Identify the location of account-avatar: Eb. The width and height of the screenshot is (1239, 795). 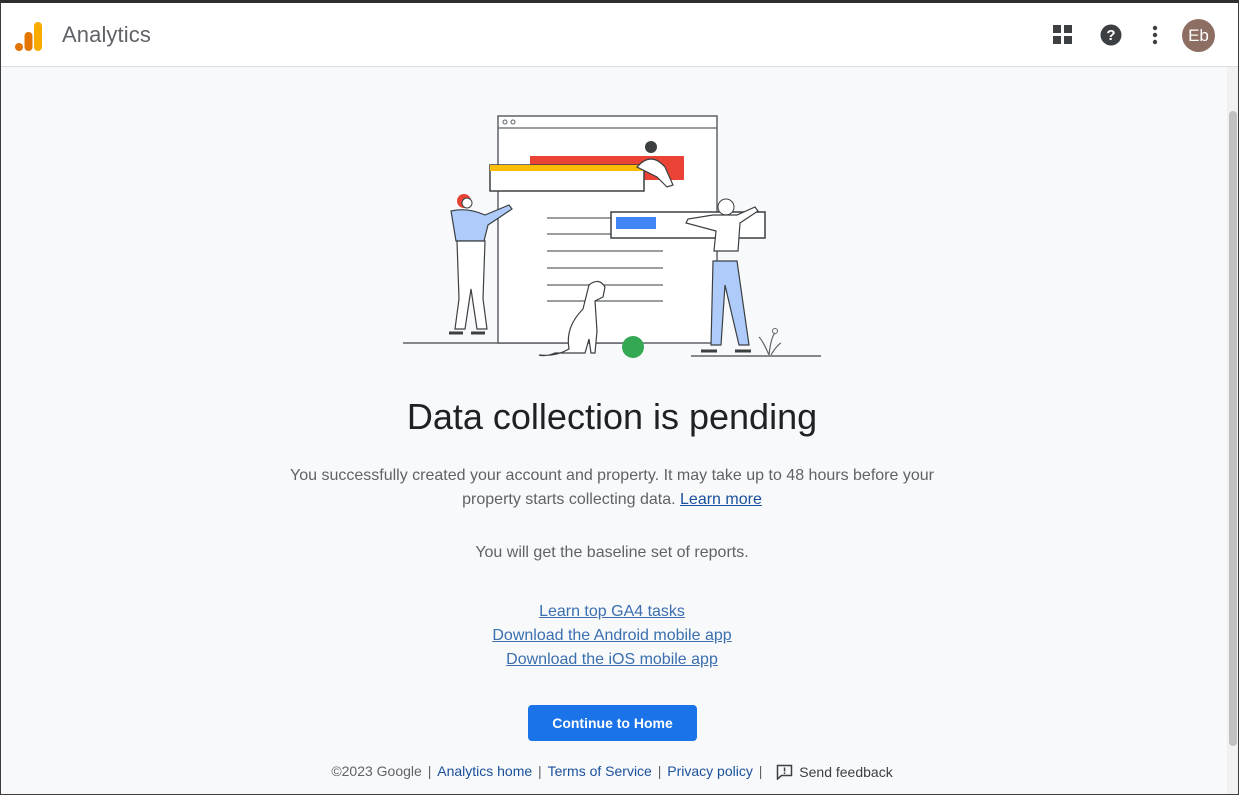
(1198, 35).